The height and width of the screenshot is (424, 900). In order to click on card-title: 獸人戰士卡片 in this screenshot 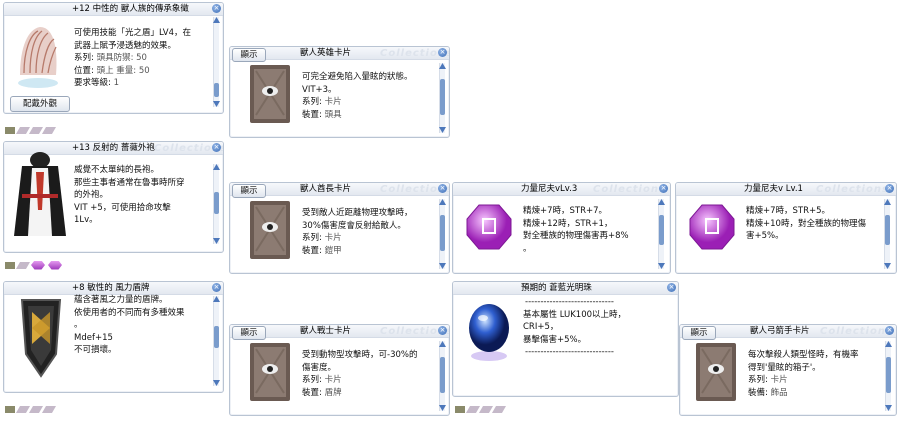, I will do `click(326, 331)`.